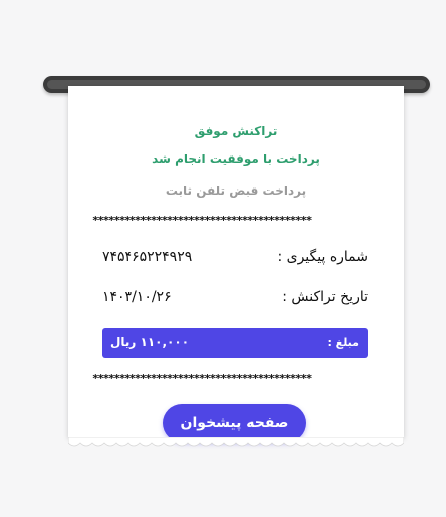 Image resolution: width=446 pixels, height=517 pixels. I want to click on tracking-number-value: ۷۴۵۴۶۵۲۲۴۹۲۹, so click(147, 257).